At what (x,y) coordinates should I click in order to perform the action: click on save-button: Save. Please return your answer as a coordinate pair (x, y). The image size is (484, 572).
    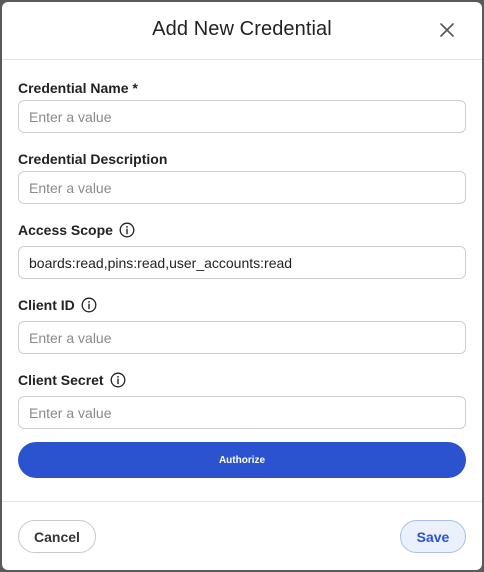
    Looking at the image, I should click on (433, 536).